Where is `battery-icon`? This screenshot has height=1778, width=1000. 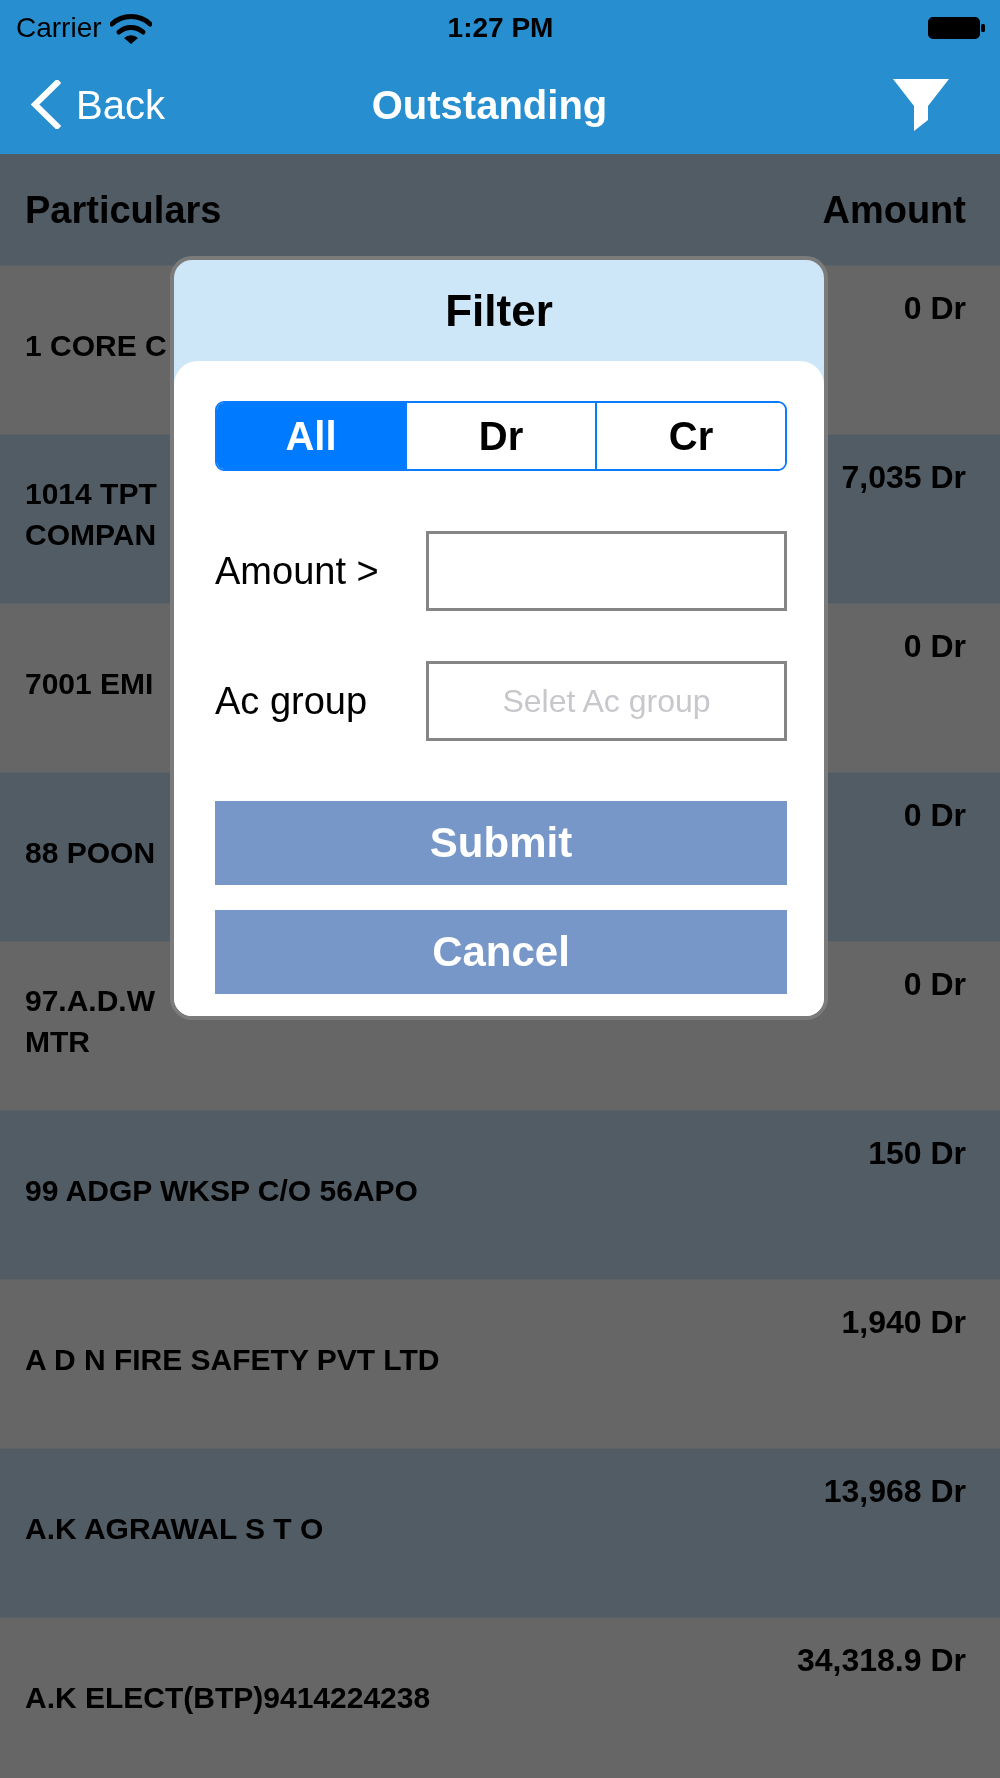 battery-icon is located at coordinates (956, 27).